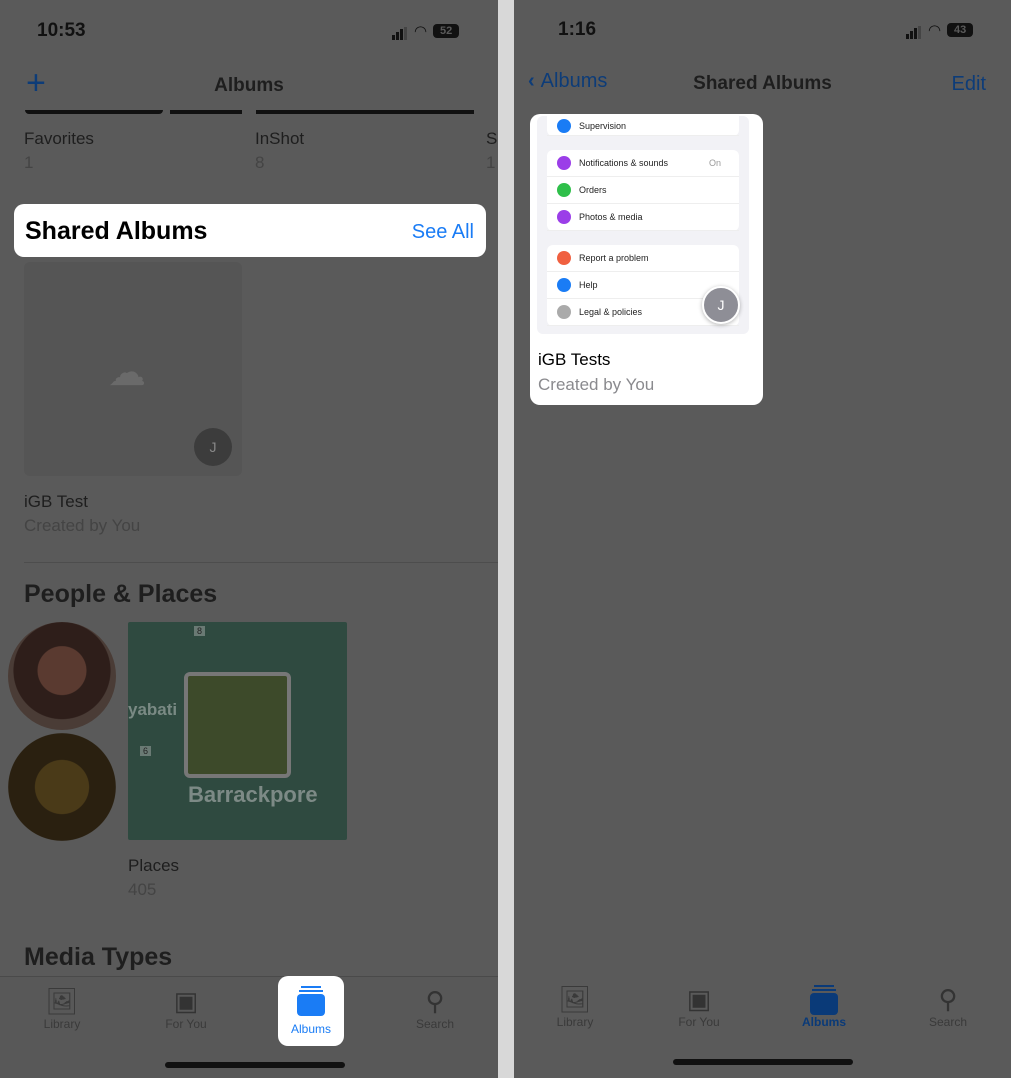  What do you see at coordinates (121, 594) in the screenshot?
I see `people-places-title: People & Places` at bounding box center [121, 594].